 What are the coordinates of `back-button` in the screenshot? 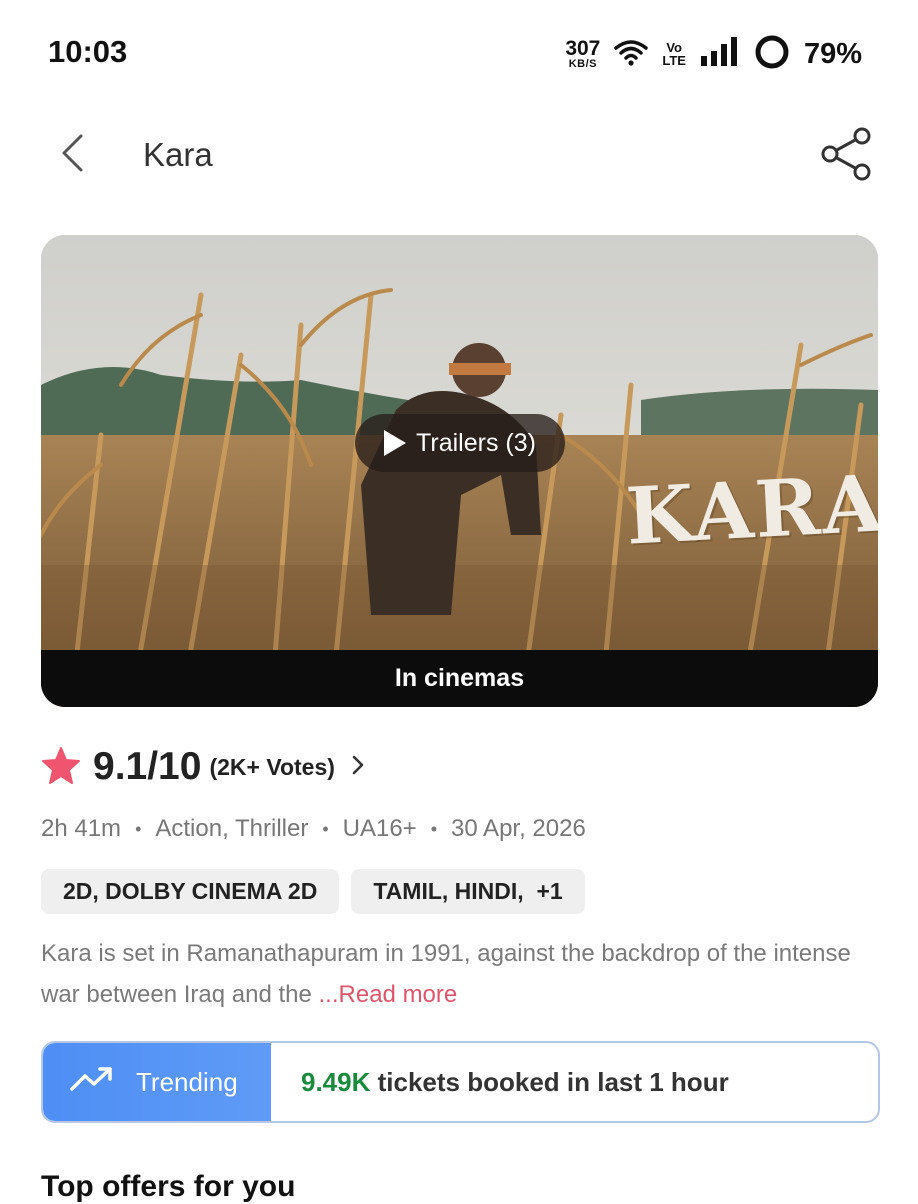 It's located at (72, 155).